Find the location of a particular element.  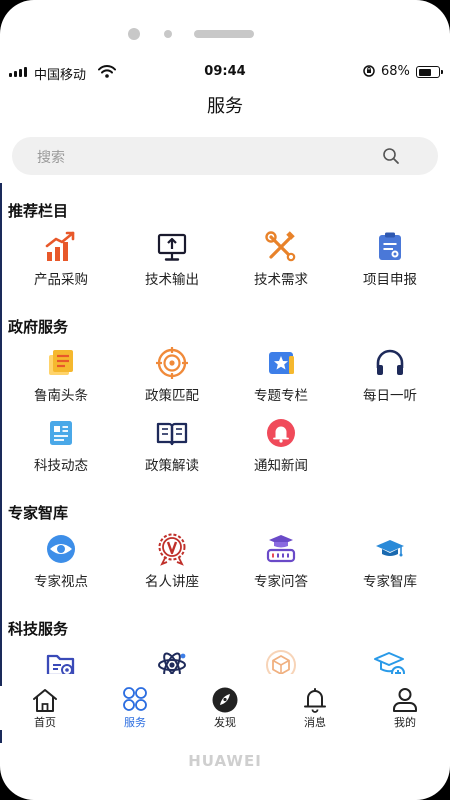

item-label: 每日一听 is located at coordinates (390, 396).